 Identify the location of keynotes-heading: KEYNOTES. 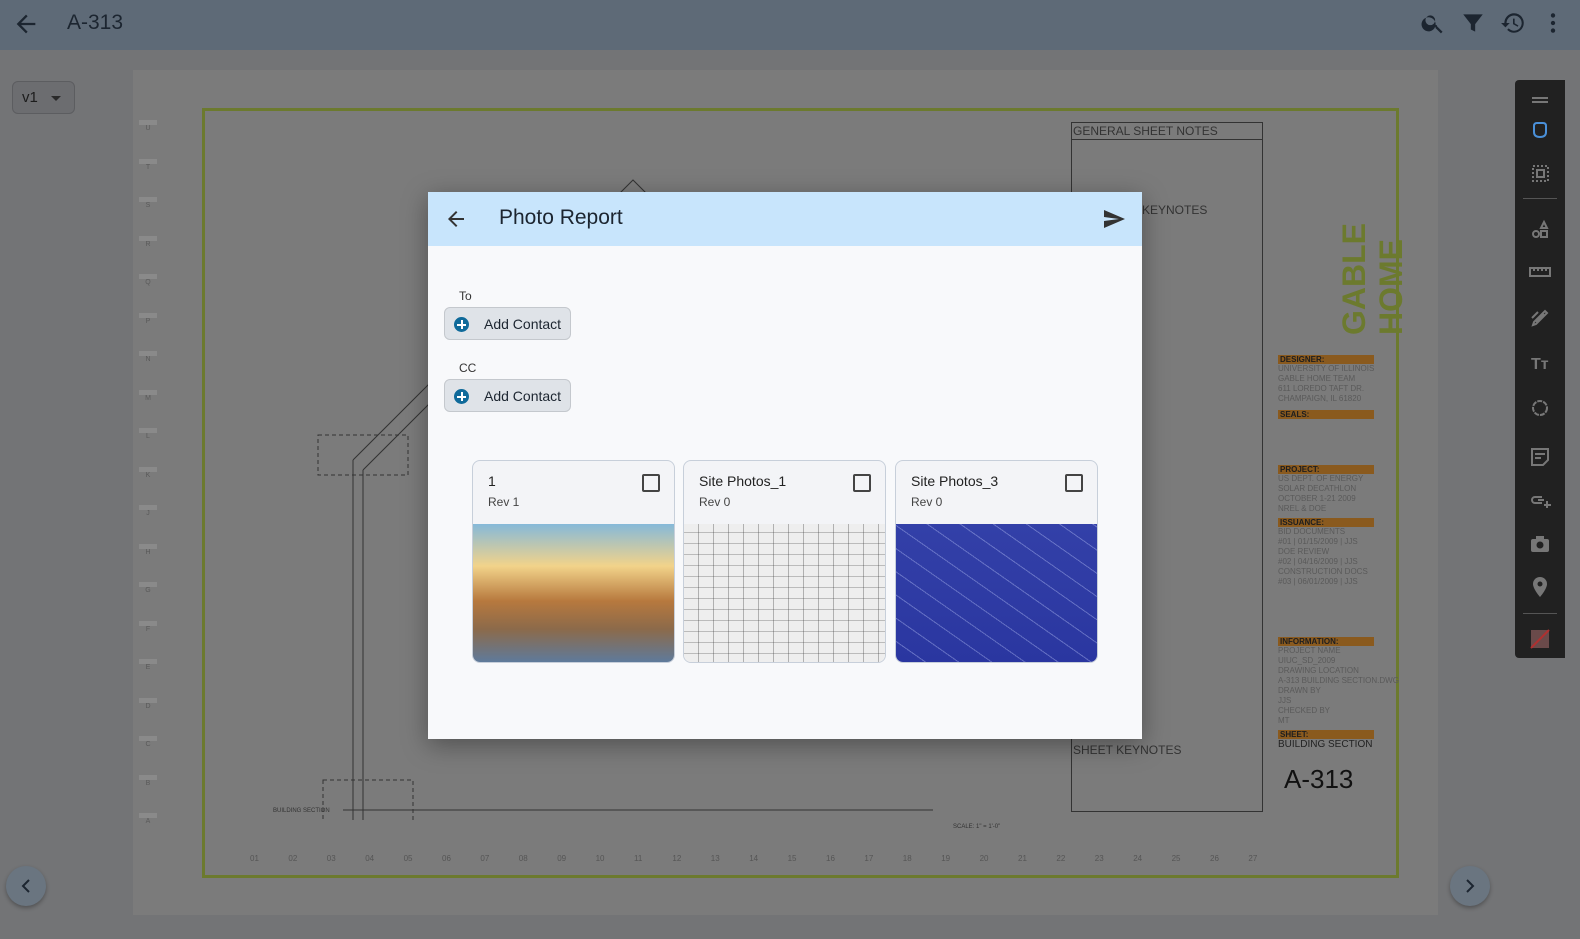
(1175, 210).